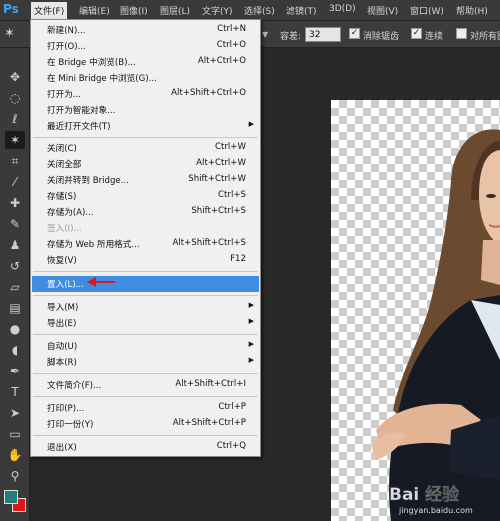 The width and height of the screenshot is (500, 521). What do you see at coordinates (434, 37) in the screenshot?
I see `contiguous-label: 连续` at bounding box center [434, 37].